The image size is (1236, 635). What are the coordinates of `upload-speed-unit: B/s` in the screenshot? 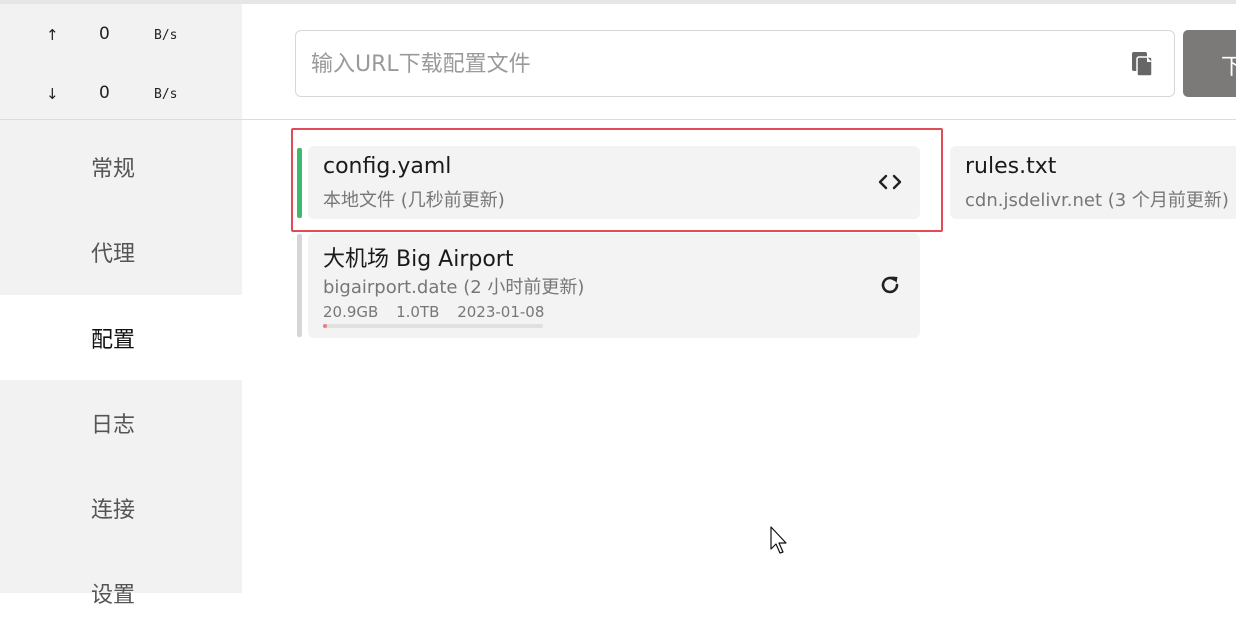 It's located at (166, 35).